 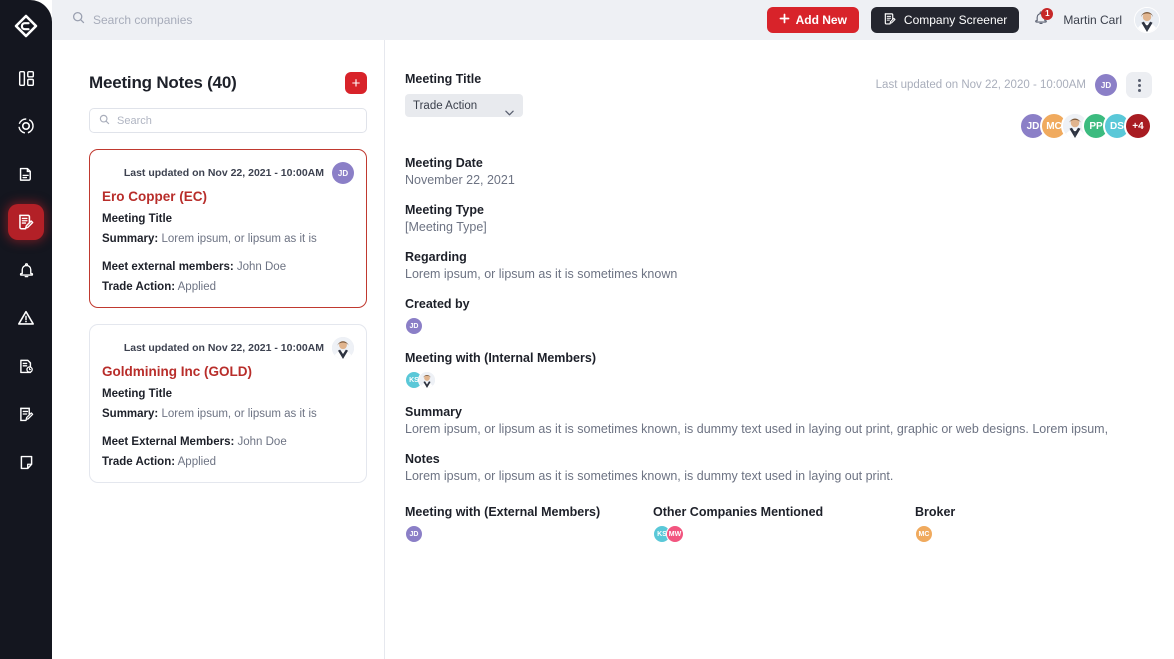 What do you see at coordinates (163, 82) in the screenshot?
I see `page-title: Meeting Notes (40)` at bounding box center [163, 82].